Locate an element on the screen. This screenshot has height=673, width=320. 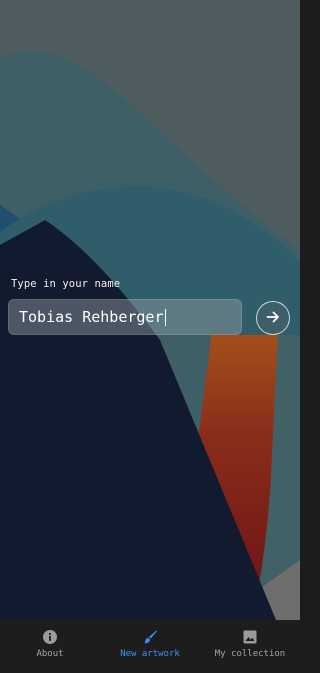
nav-item-new-artwork: New artwork is located at coordinates (150, 646).